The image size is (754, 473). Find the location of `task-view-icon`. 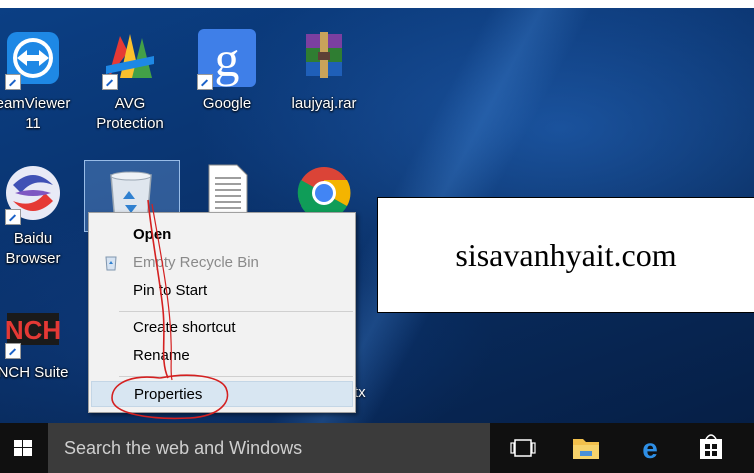

task-view-icon is located at coordinates (523, 448).